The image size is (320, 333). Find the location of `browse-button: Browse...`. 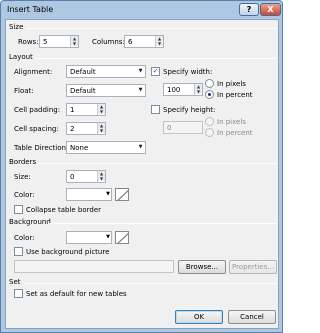

browse-button: Browse... is located at coordinates (202, 267).